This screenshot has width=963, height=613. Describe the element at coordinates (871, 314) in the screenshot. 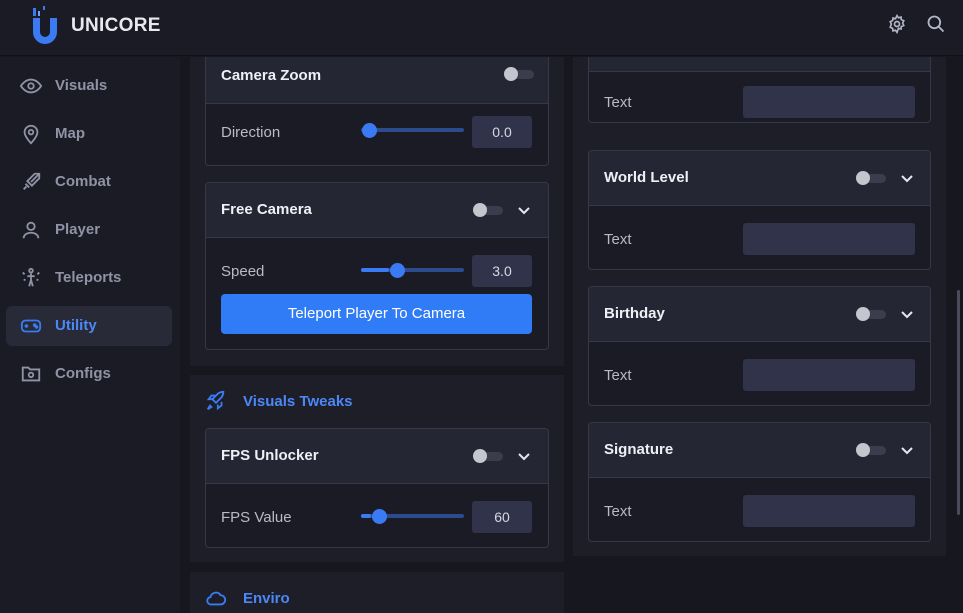

I see `birthday-toggle` at that location.